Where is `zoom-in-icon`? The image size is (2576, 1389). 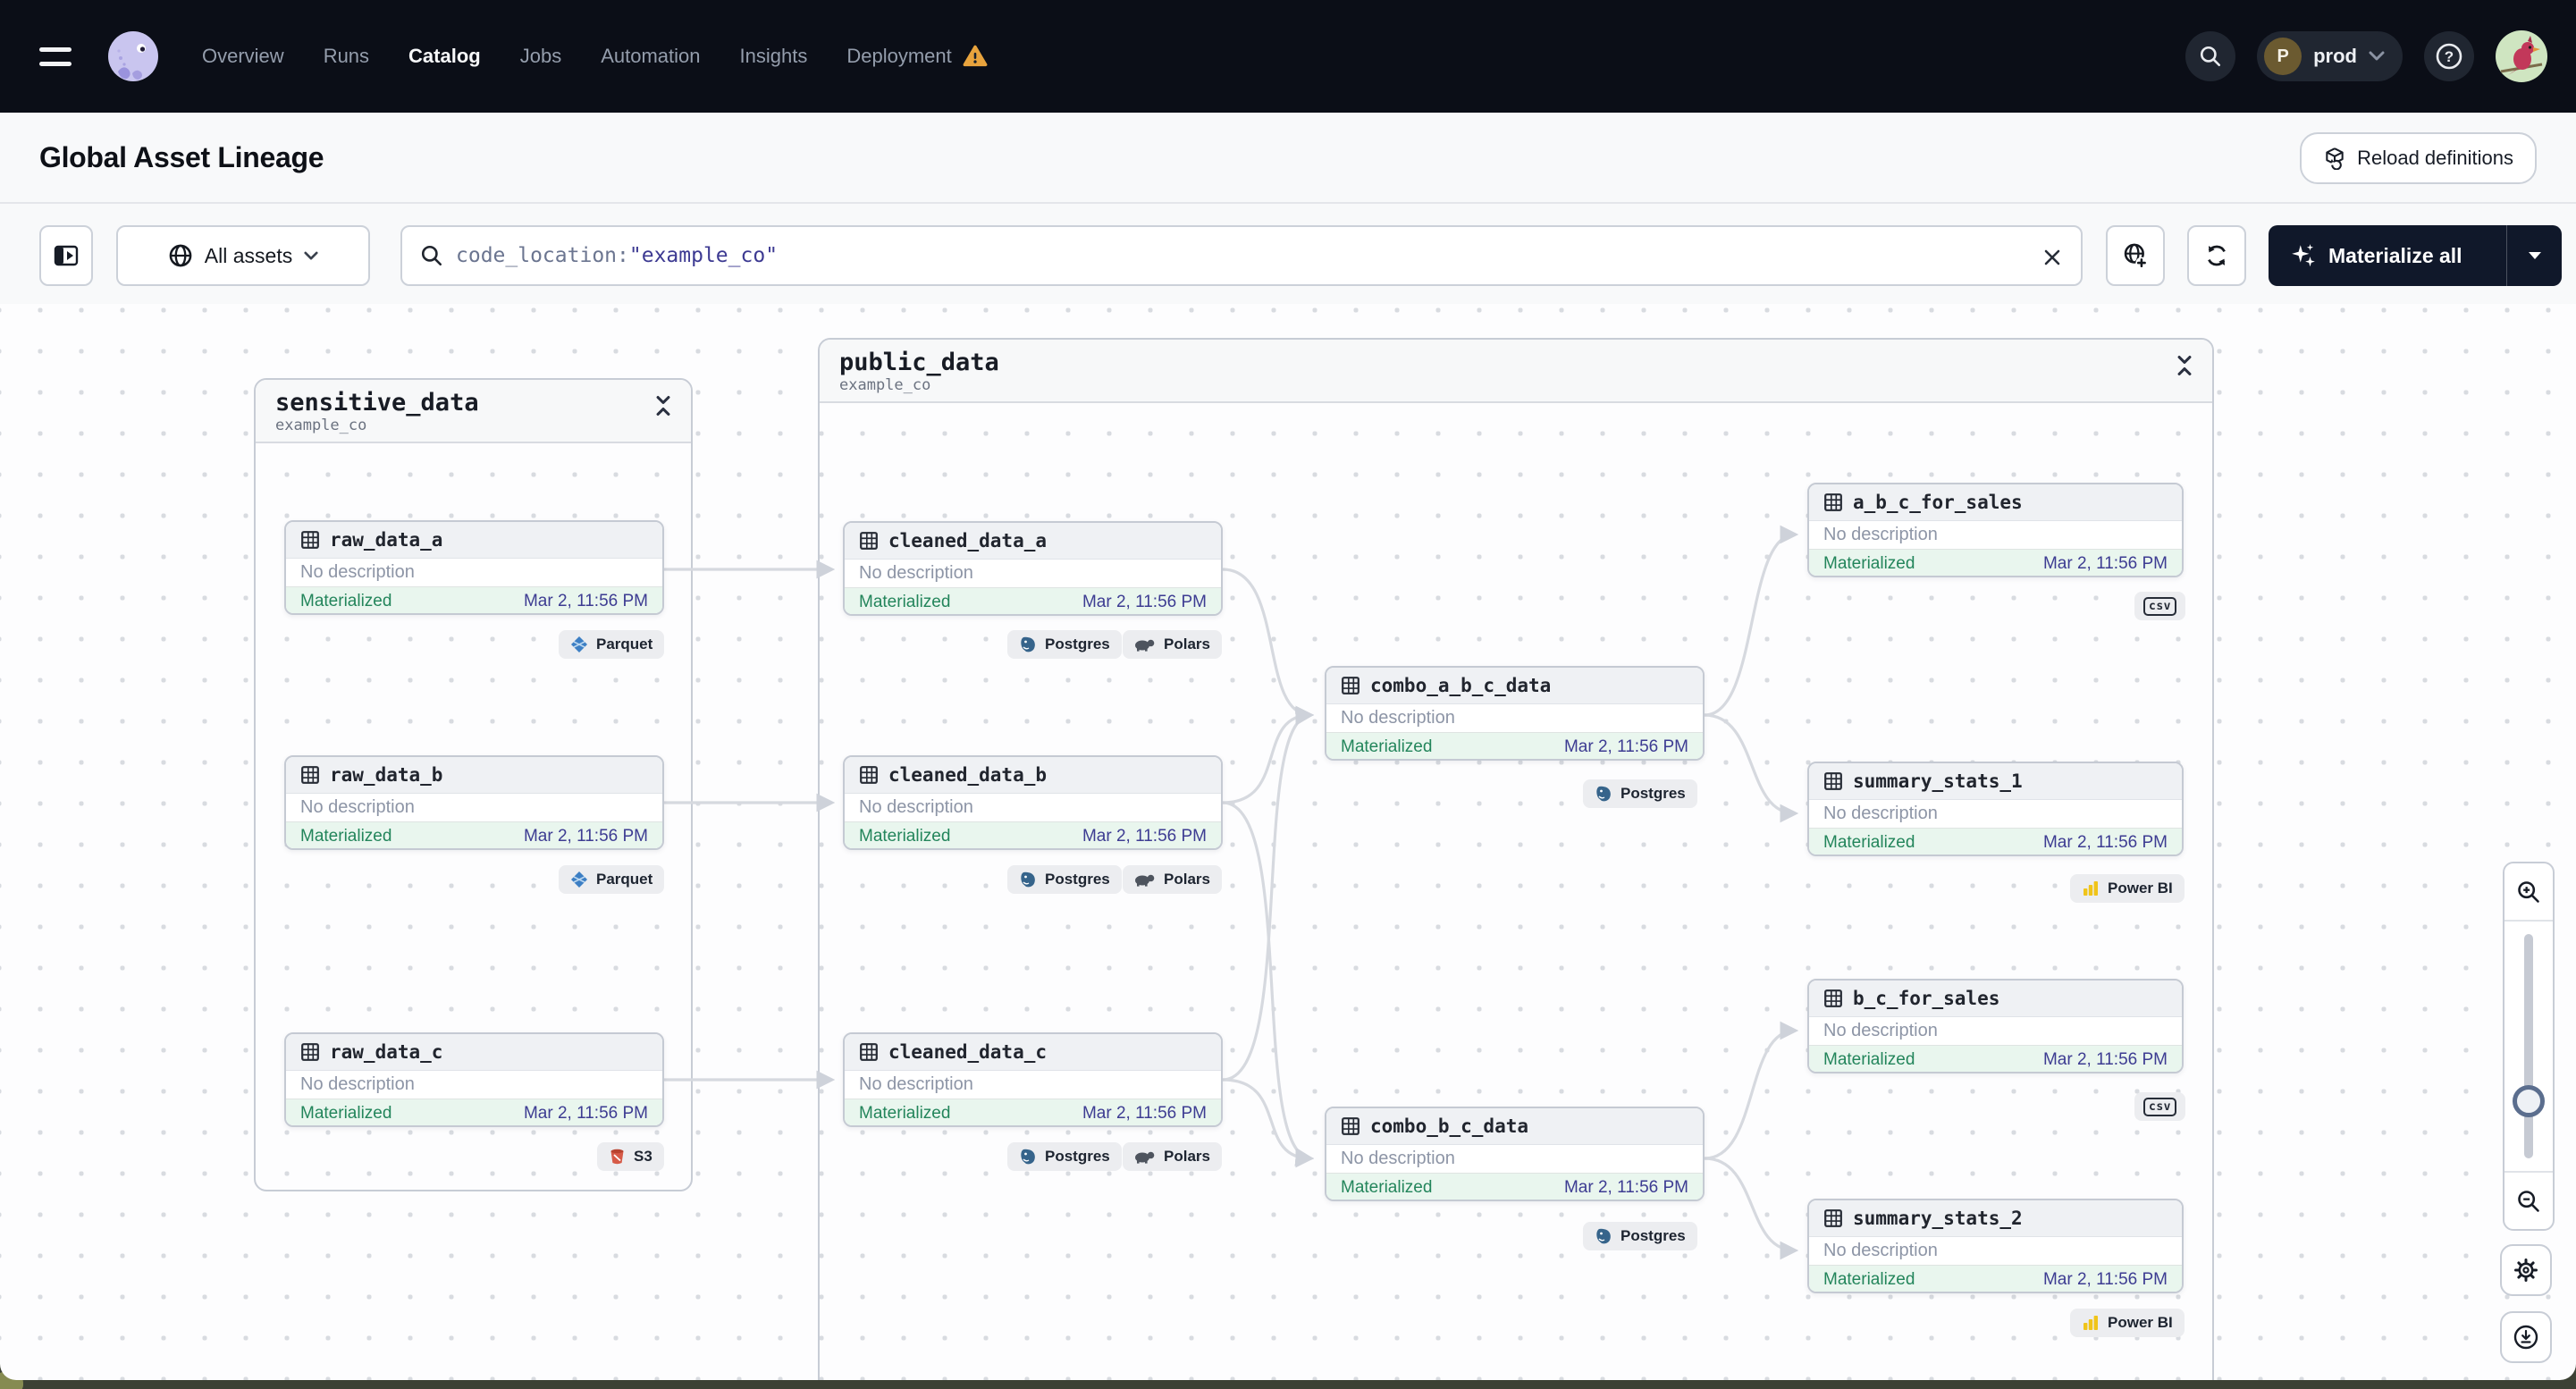 zoom-in-icon is located at coordinates (2529, 891).